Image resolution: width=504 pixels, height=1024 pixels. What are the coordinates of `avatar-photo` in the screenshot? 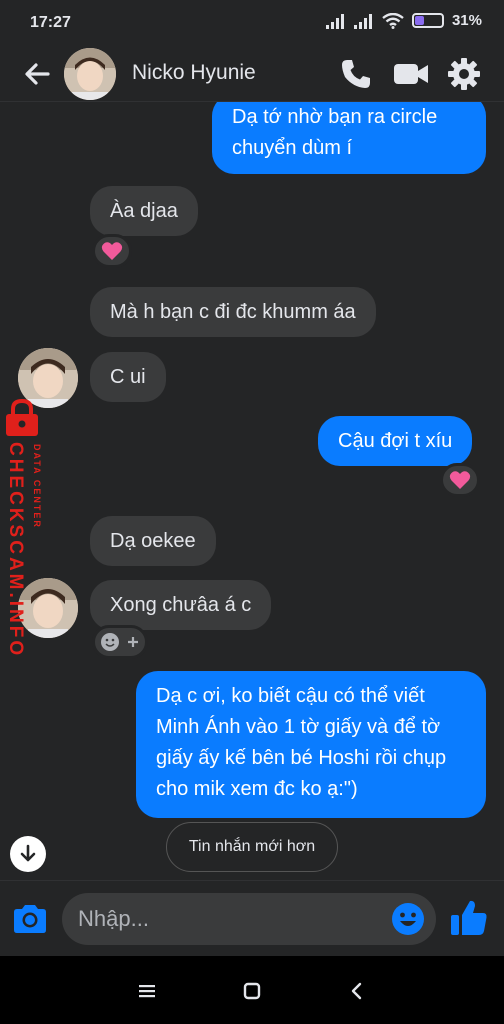 It's located at (90, 74).